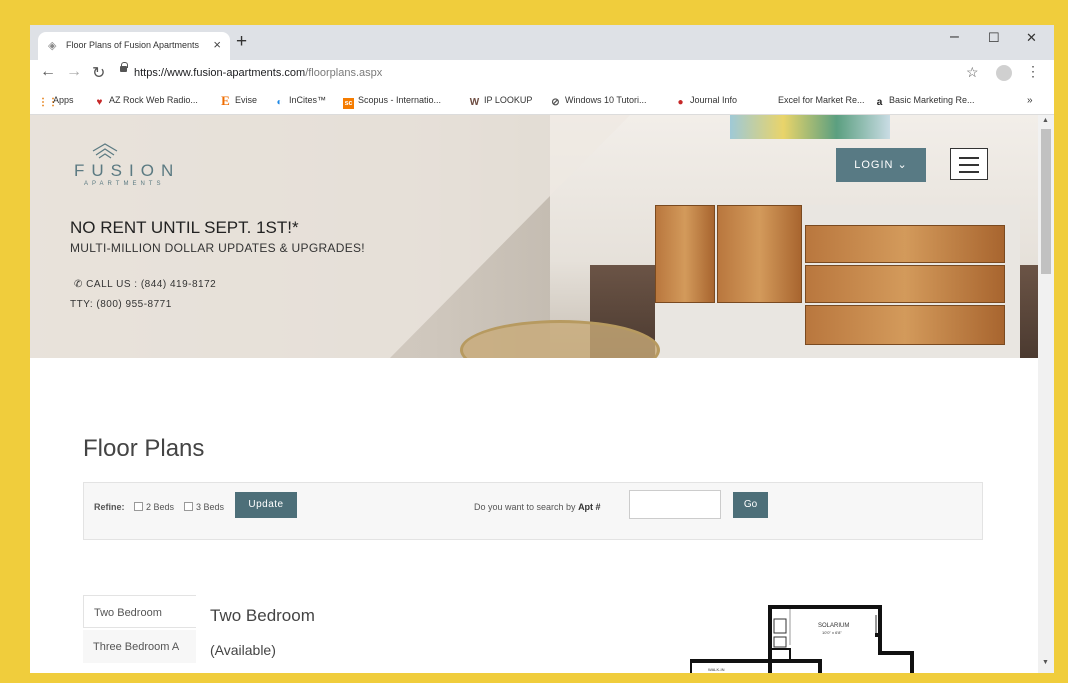  What do you see at coordinates (969, 164) in the screenshot?
I see `hamburger-menu-icon` at bounding box center [969, 164].